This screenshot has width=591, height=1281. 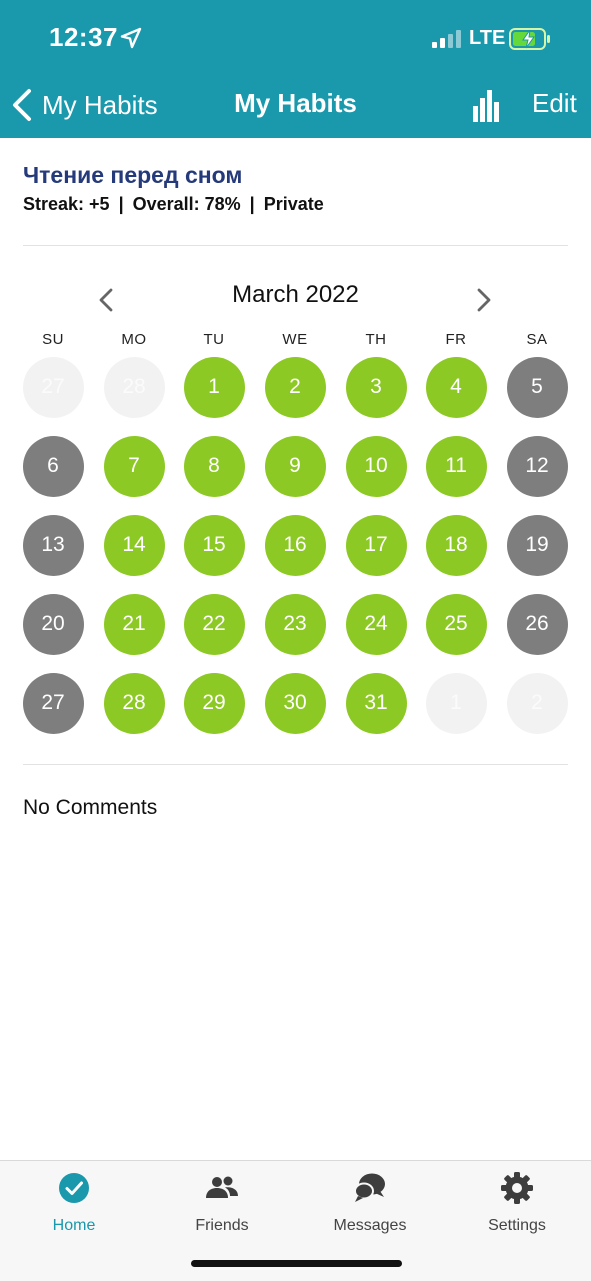 I want to click on calendar-day: 18, so click(x=456, y=545).